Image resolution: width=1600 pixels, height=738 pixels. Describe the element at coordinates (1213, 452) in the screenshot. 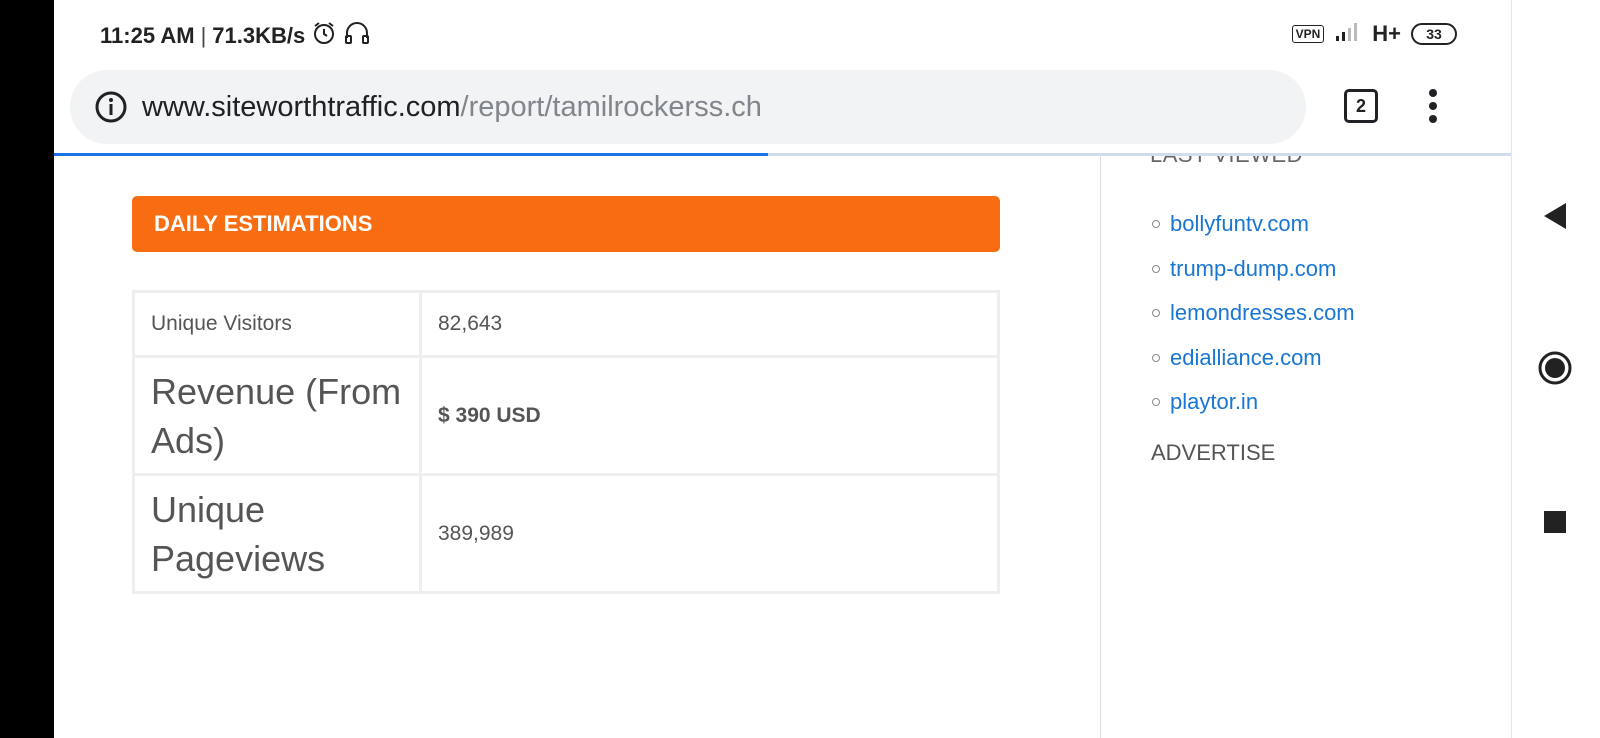

I see `advertise-heading: ADVERTISE` at that location.